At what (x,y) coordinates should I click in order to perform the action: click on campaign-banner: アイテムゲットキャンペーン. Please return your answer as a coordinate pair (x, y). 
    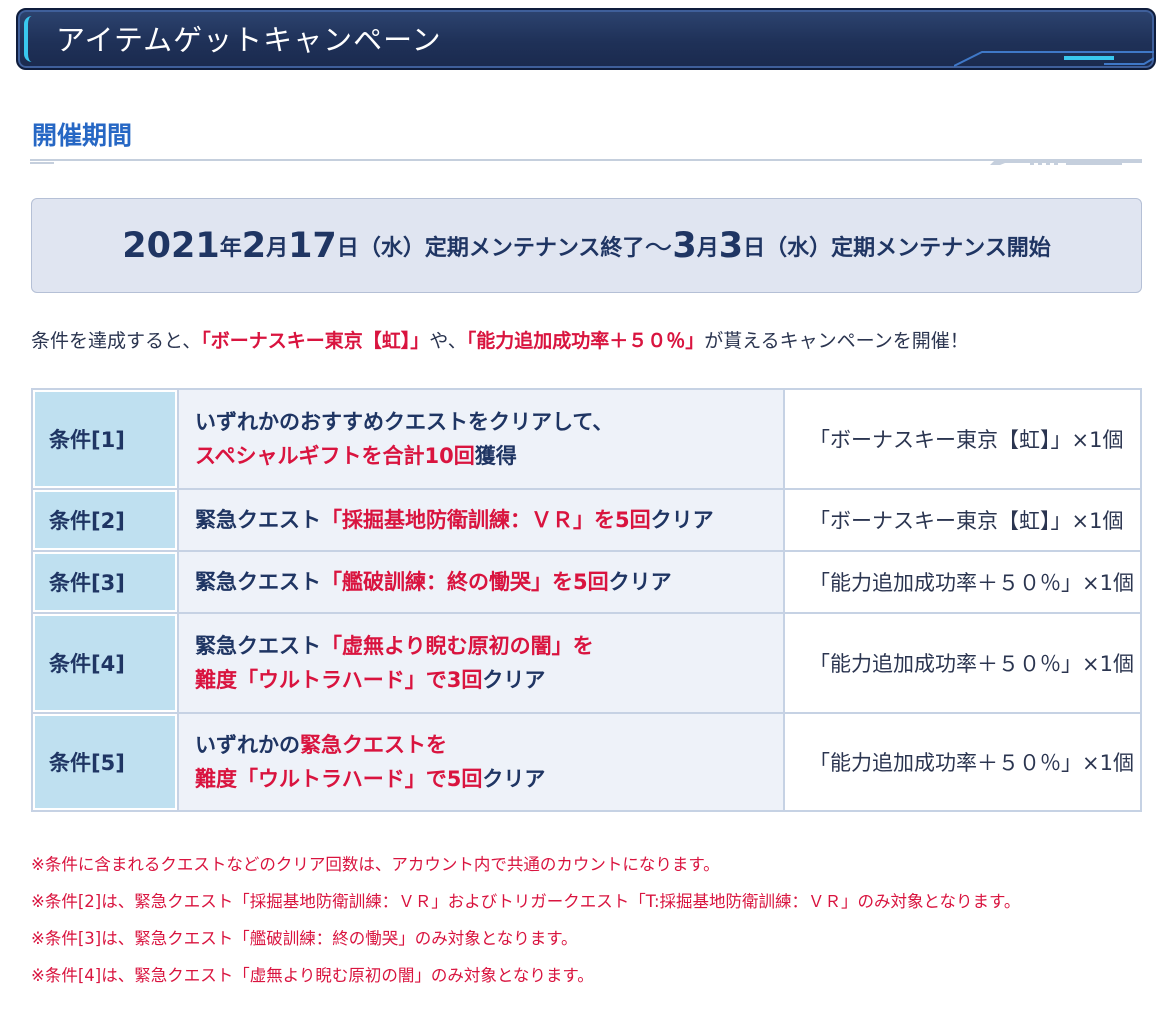
    Looking at the image, I should click on (586, 39).